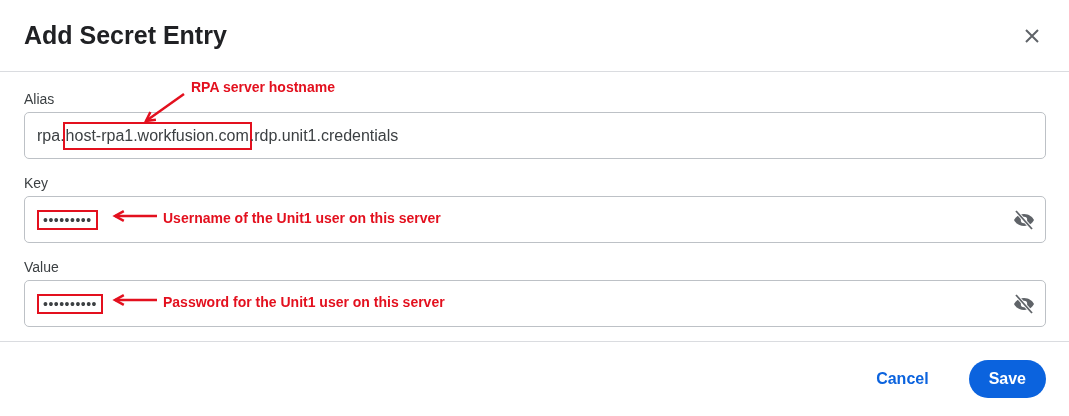 The height and width of the screenshot is (416, 1069). What do you see at coordinates (157, 135) in the screenshot?
I see `highlight-box: host-rpa1.workfusion.com` at bounding box center [157, 135].